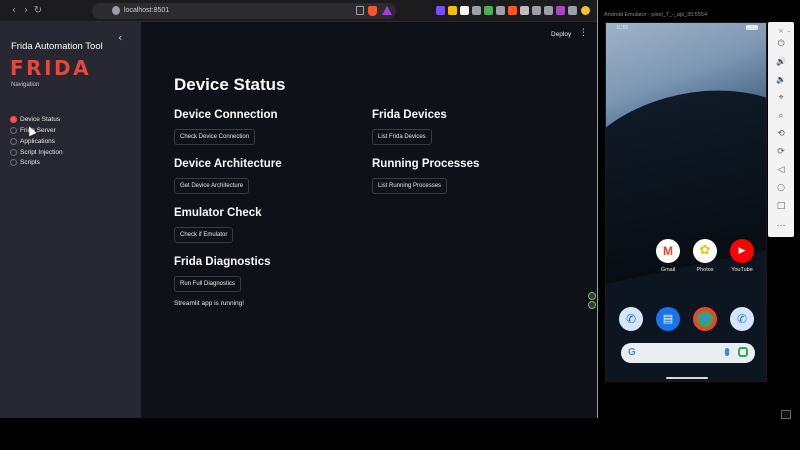  I want to click on app-label: Photos, so click(705, 270).